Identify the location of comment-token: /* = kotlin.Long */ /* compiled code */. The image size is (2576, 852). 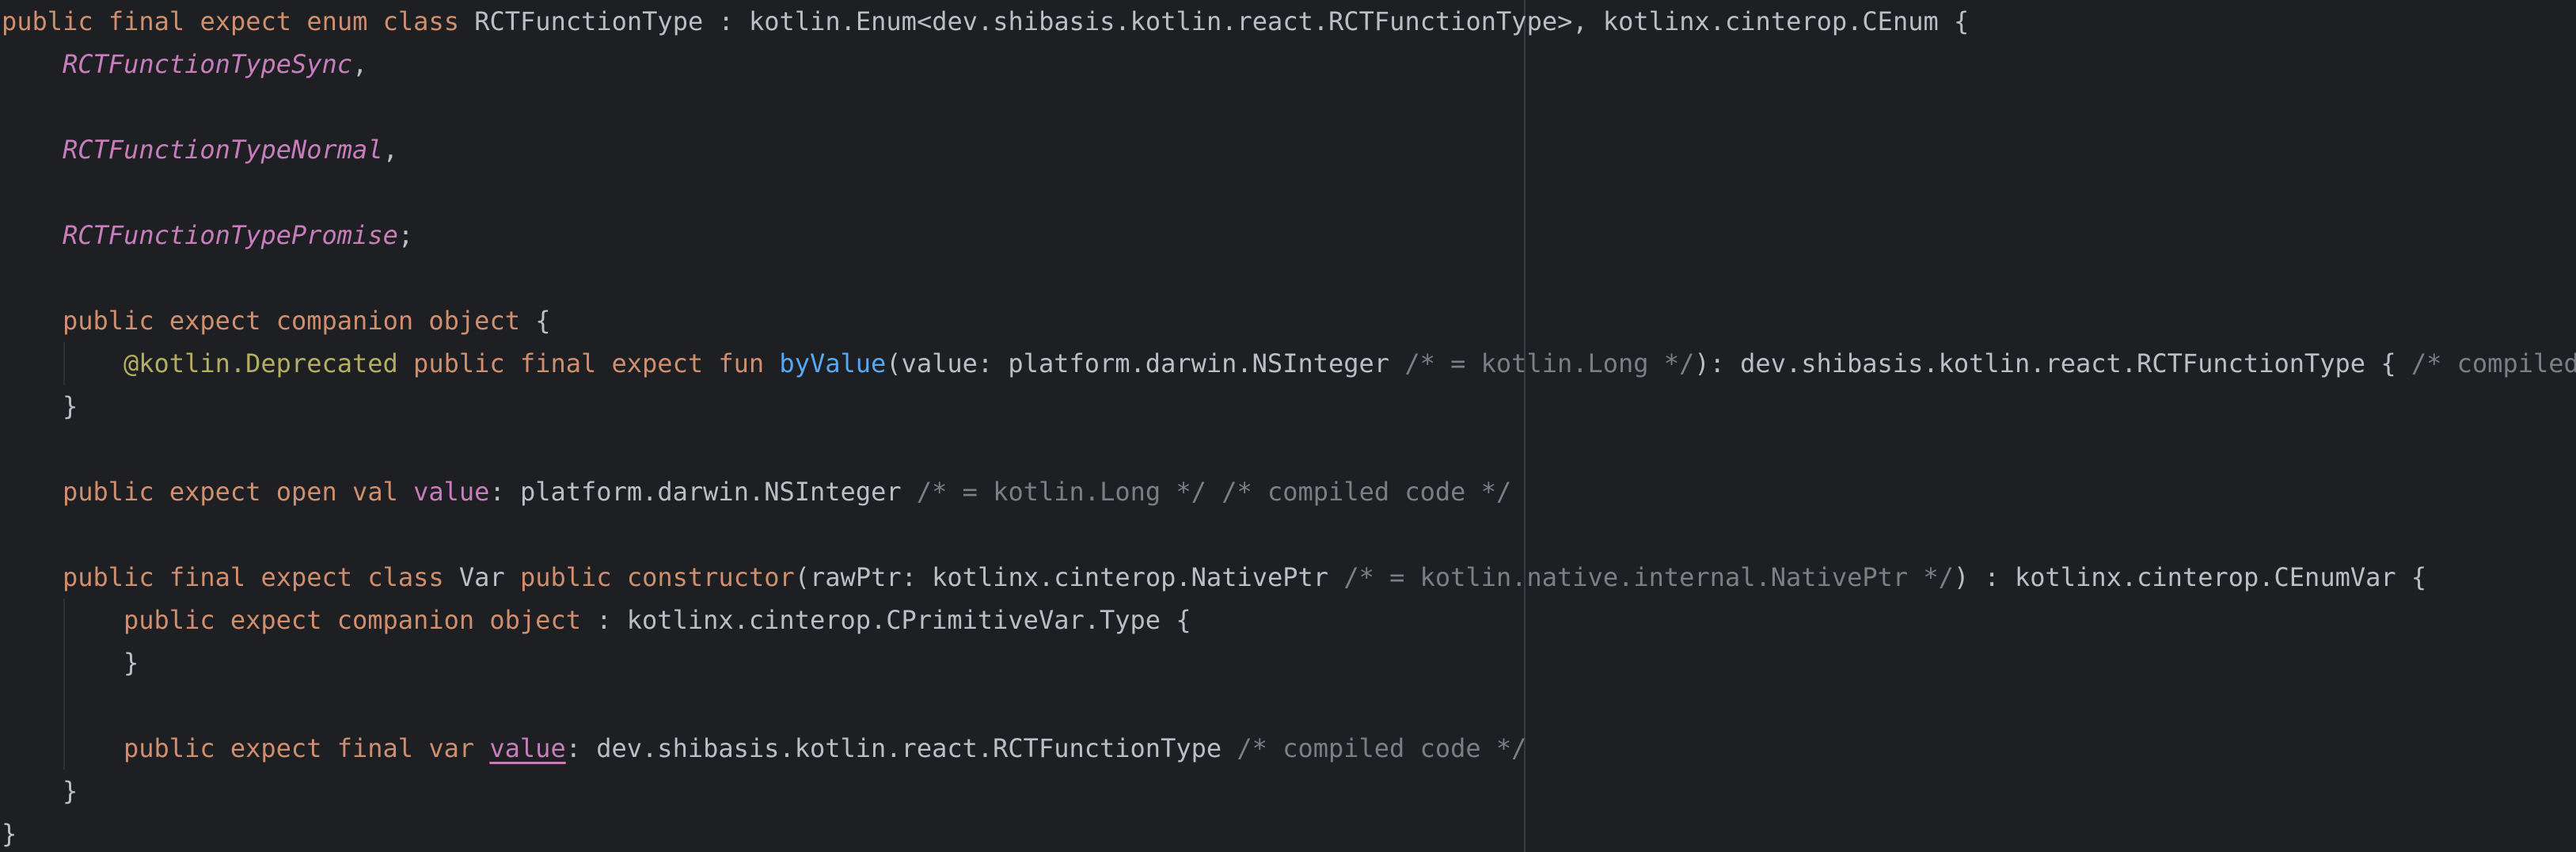
(1214, 492).